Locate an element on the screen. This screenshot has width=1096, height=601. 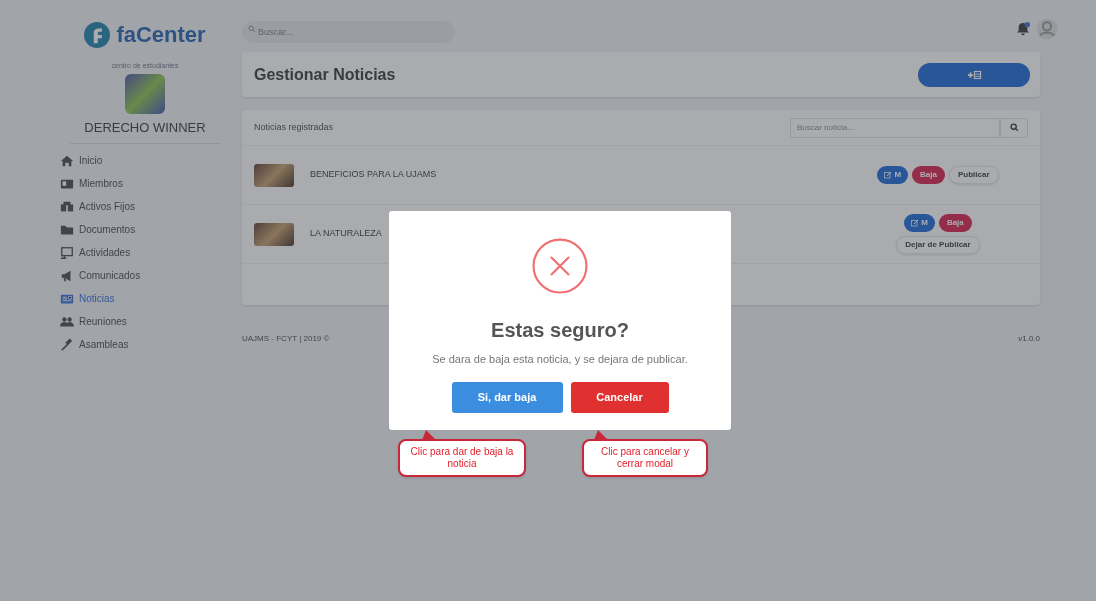
logo-icon is located at coordinates (97, 34).